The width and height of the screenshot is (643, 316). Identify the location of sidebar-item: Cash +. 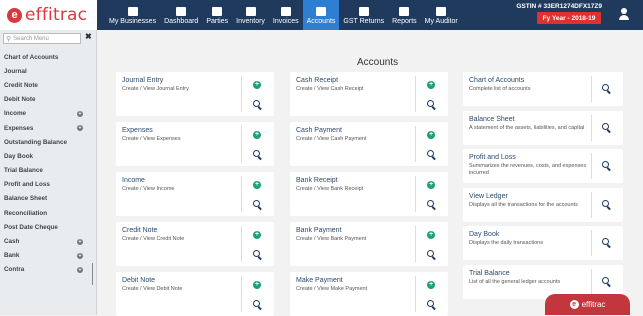
(48, 241).